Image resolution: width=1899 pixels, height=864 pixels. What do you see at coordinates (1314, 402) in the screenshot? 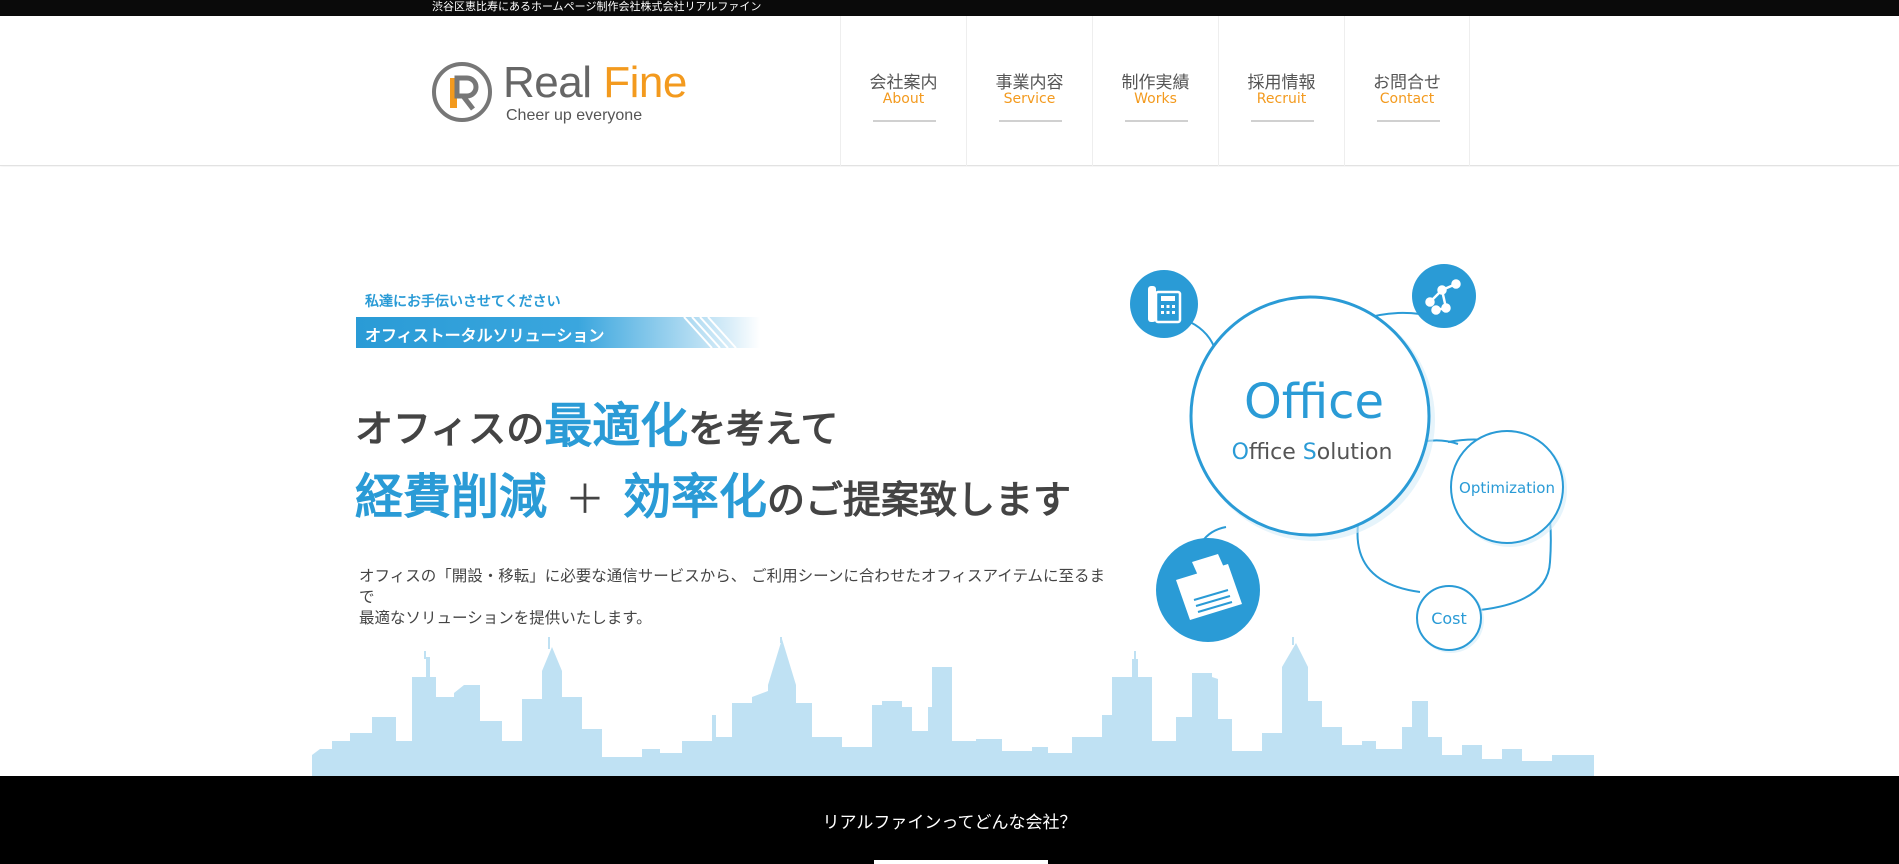
I see `diagram-center-title: Office` at bounding box center [1314, 402].